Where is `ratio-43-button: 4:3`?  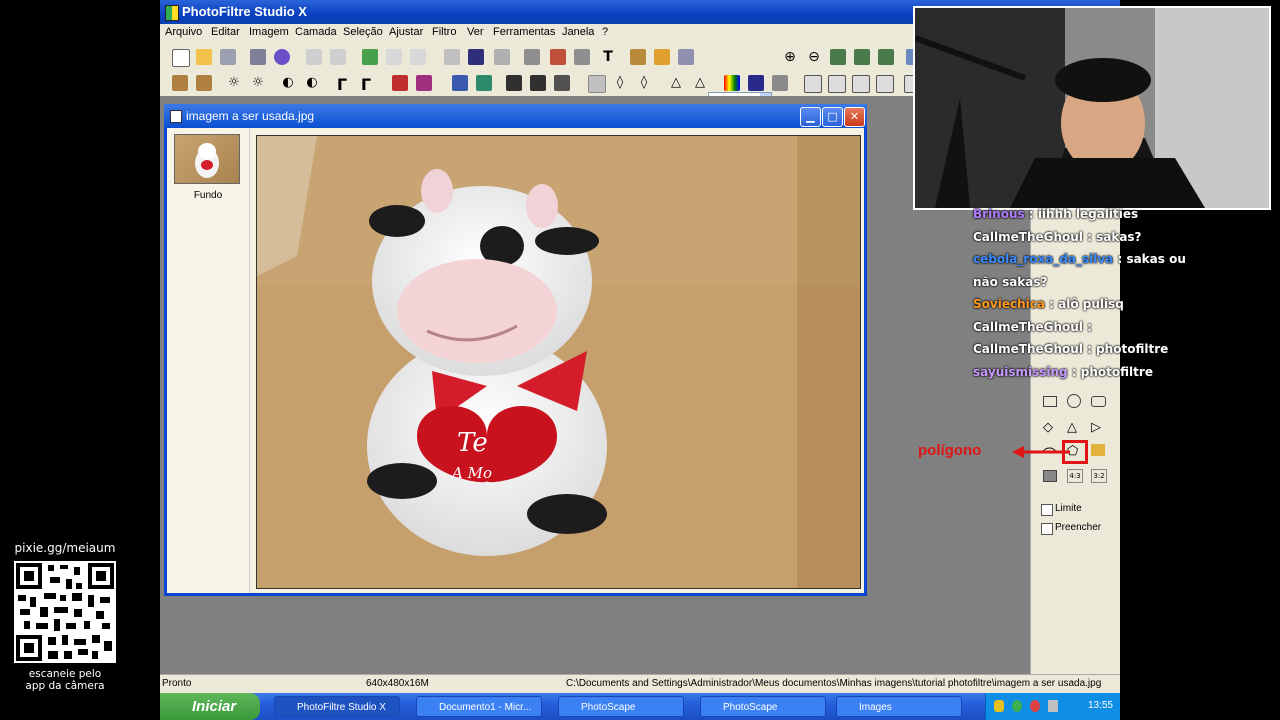 ratio-43-button: 4:3 is located at coordinates (1075, 476).